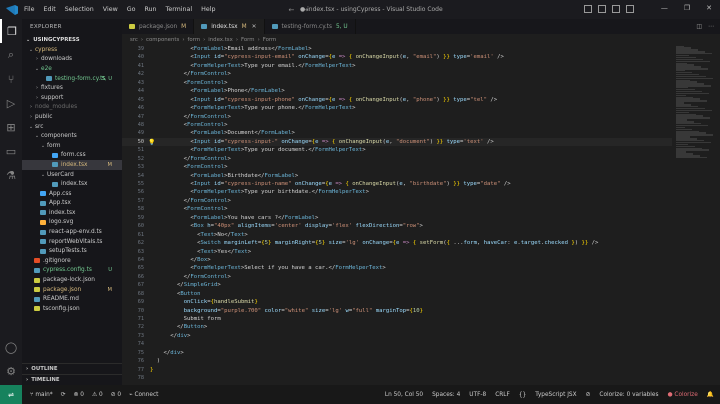  I want to click on code-line: 48 <FormControl>, so click(397, 125).